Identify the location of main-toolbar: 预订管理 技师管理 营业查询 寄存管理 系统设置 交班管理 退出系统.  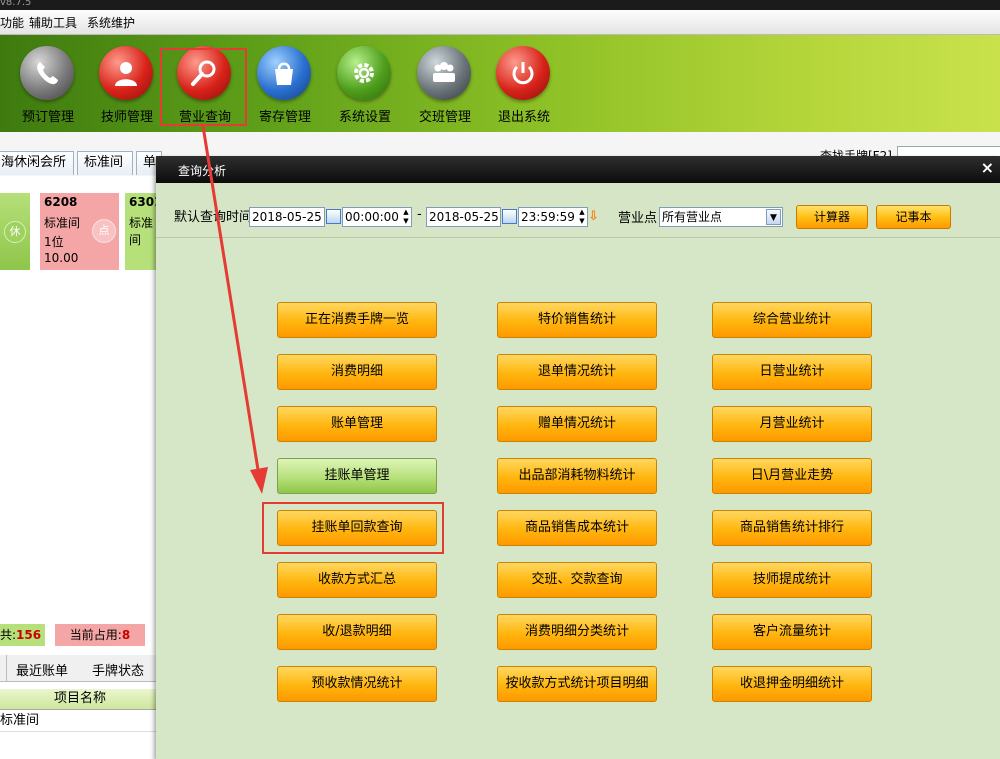
(500, 83).